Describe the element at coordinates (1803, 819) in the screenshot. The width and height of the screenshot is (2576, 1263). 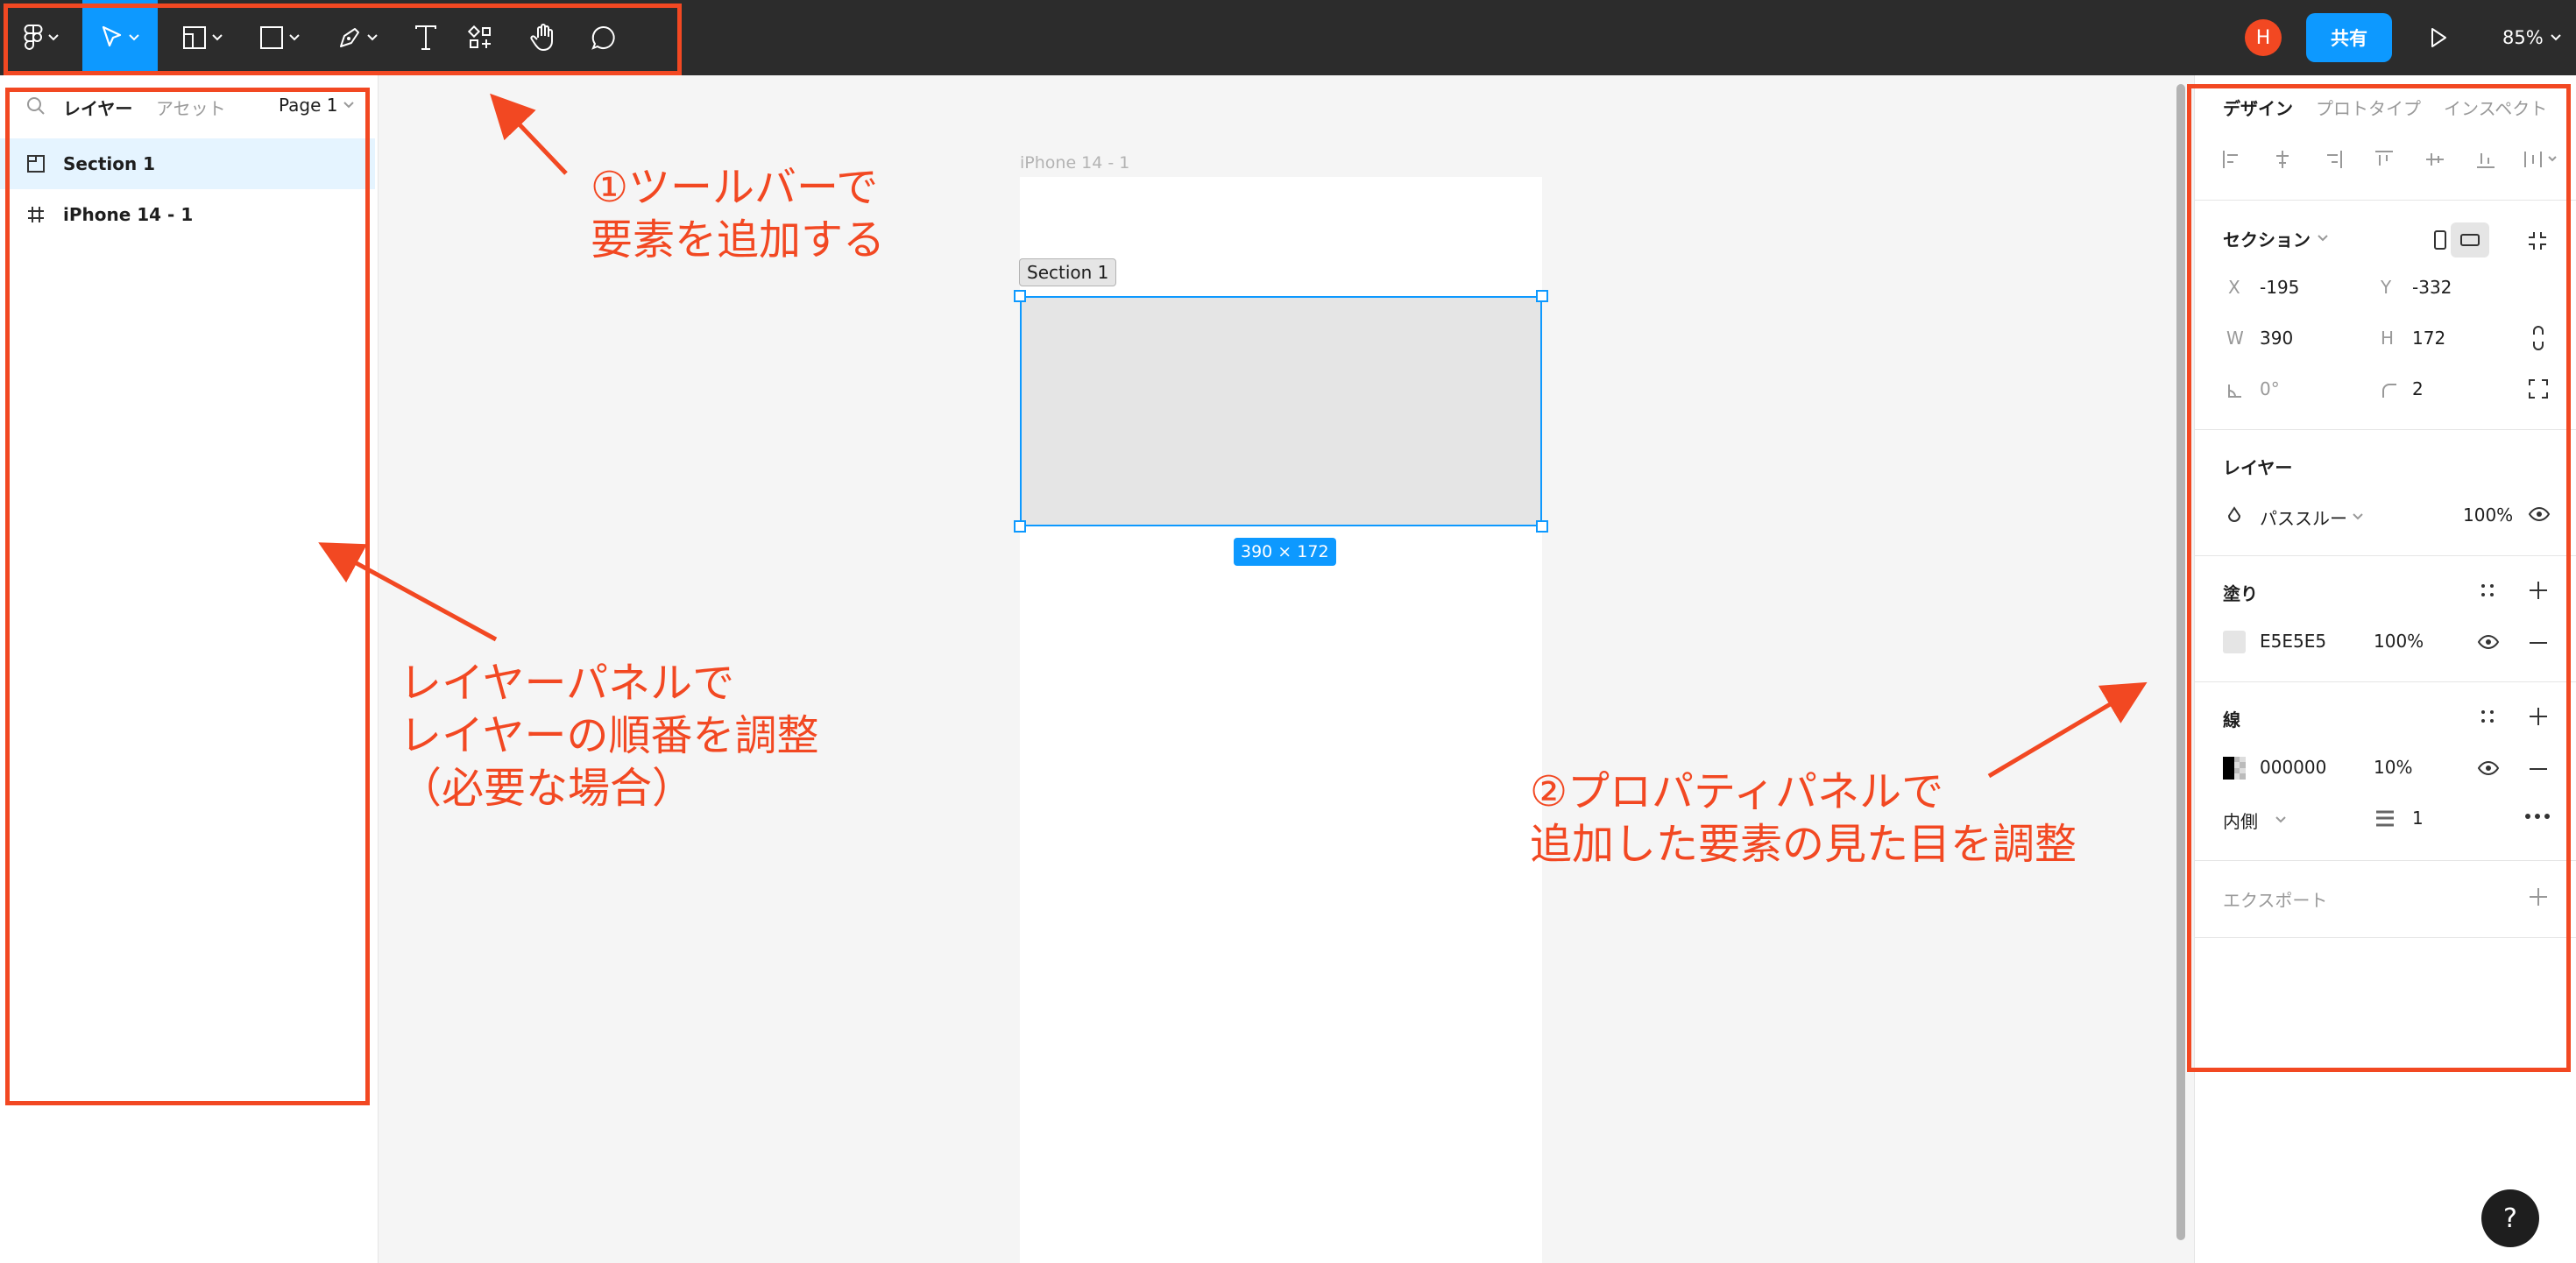
I see `properties-annotation: ②プロパティパネルで 追加した要素の見た目を調整` at that location.